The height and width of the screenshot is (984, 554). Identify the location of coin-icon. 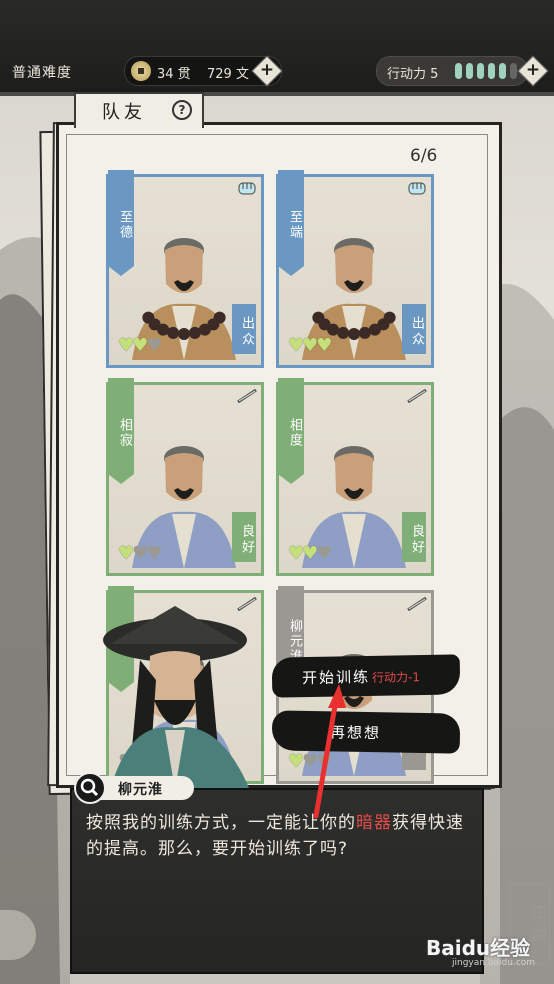
(141, 71).